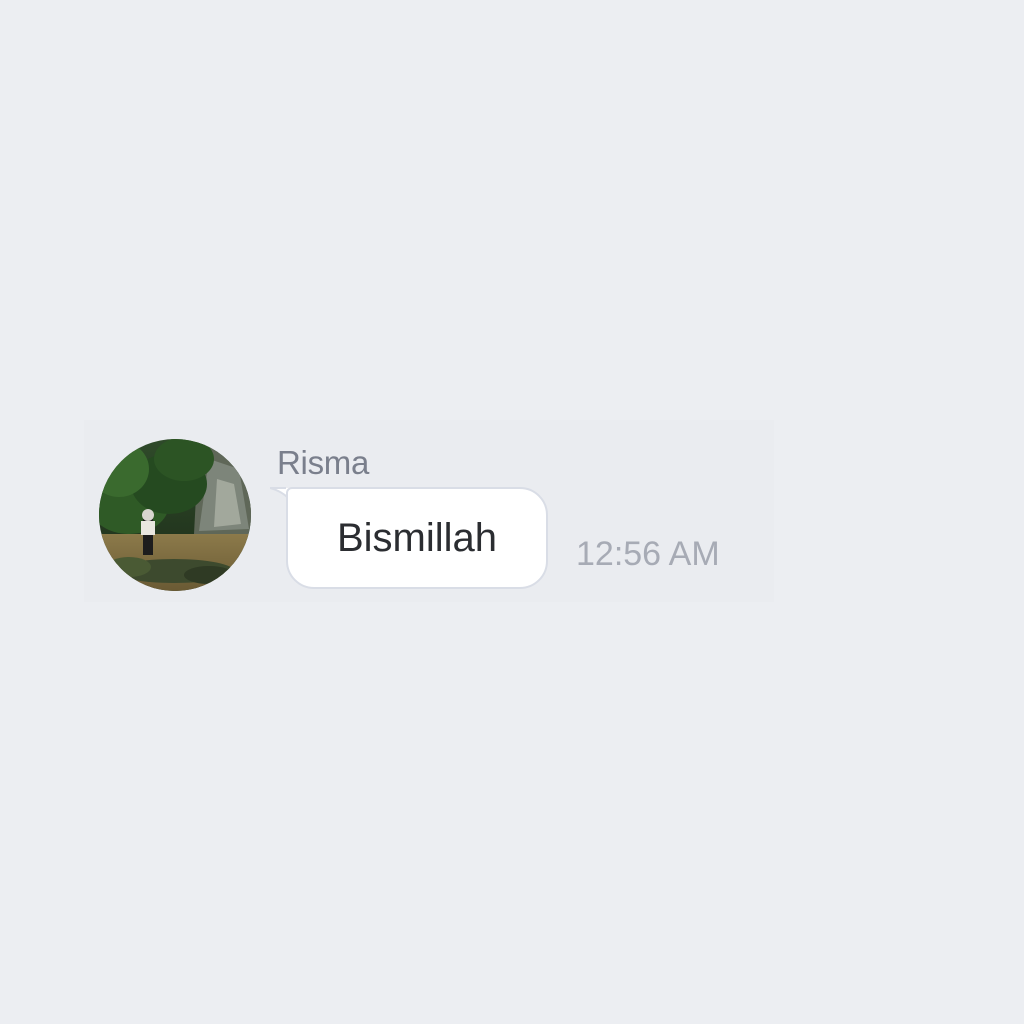 This screenshot has height=1024, width=1024. I want to click on message-bubble: Bismillah, so click(417, 538).